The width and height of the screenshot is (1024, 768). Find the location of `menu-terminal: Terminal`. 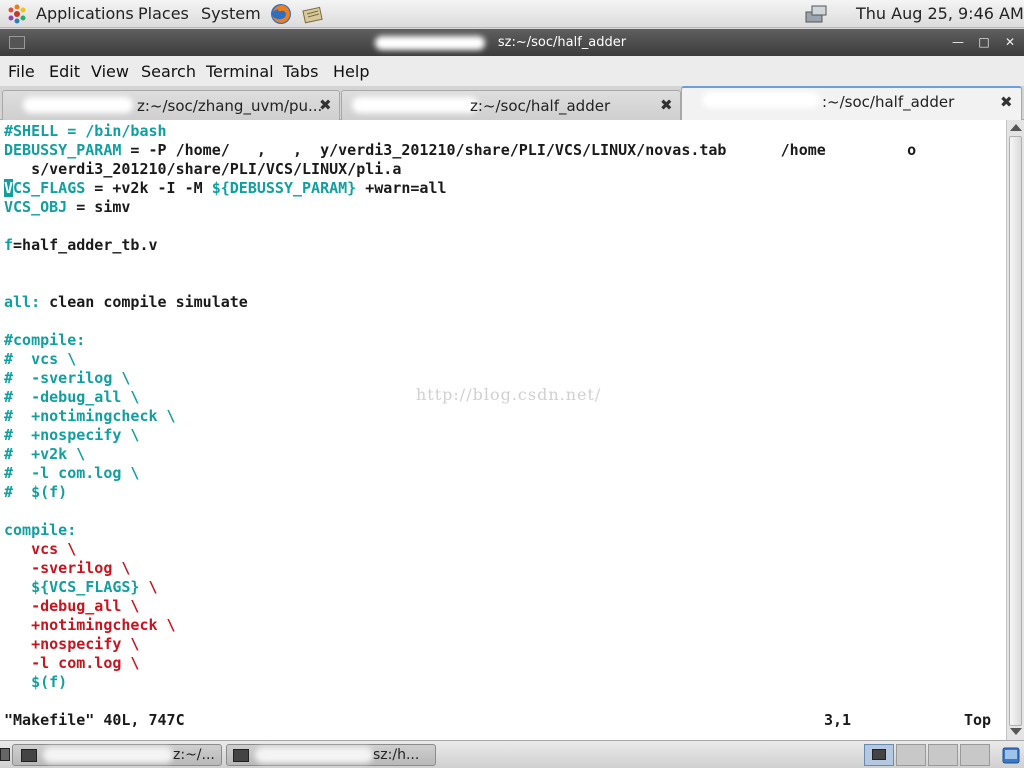

menu-terminal: Terminal is located at coordinates (240, 71).